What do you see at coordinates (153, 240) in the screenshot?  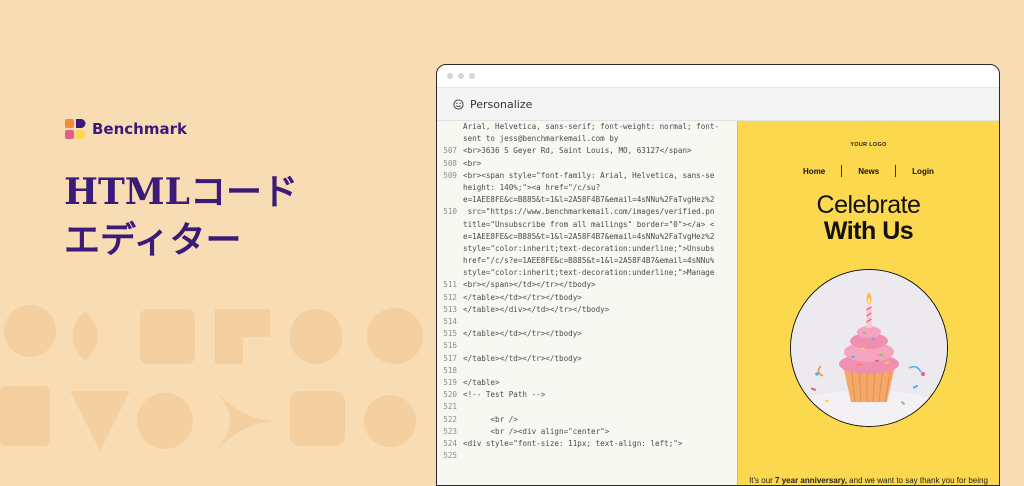 I see `headline-line-2: エディター` at bounding box center [153, 240].